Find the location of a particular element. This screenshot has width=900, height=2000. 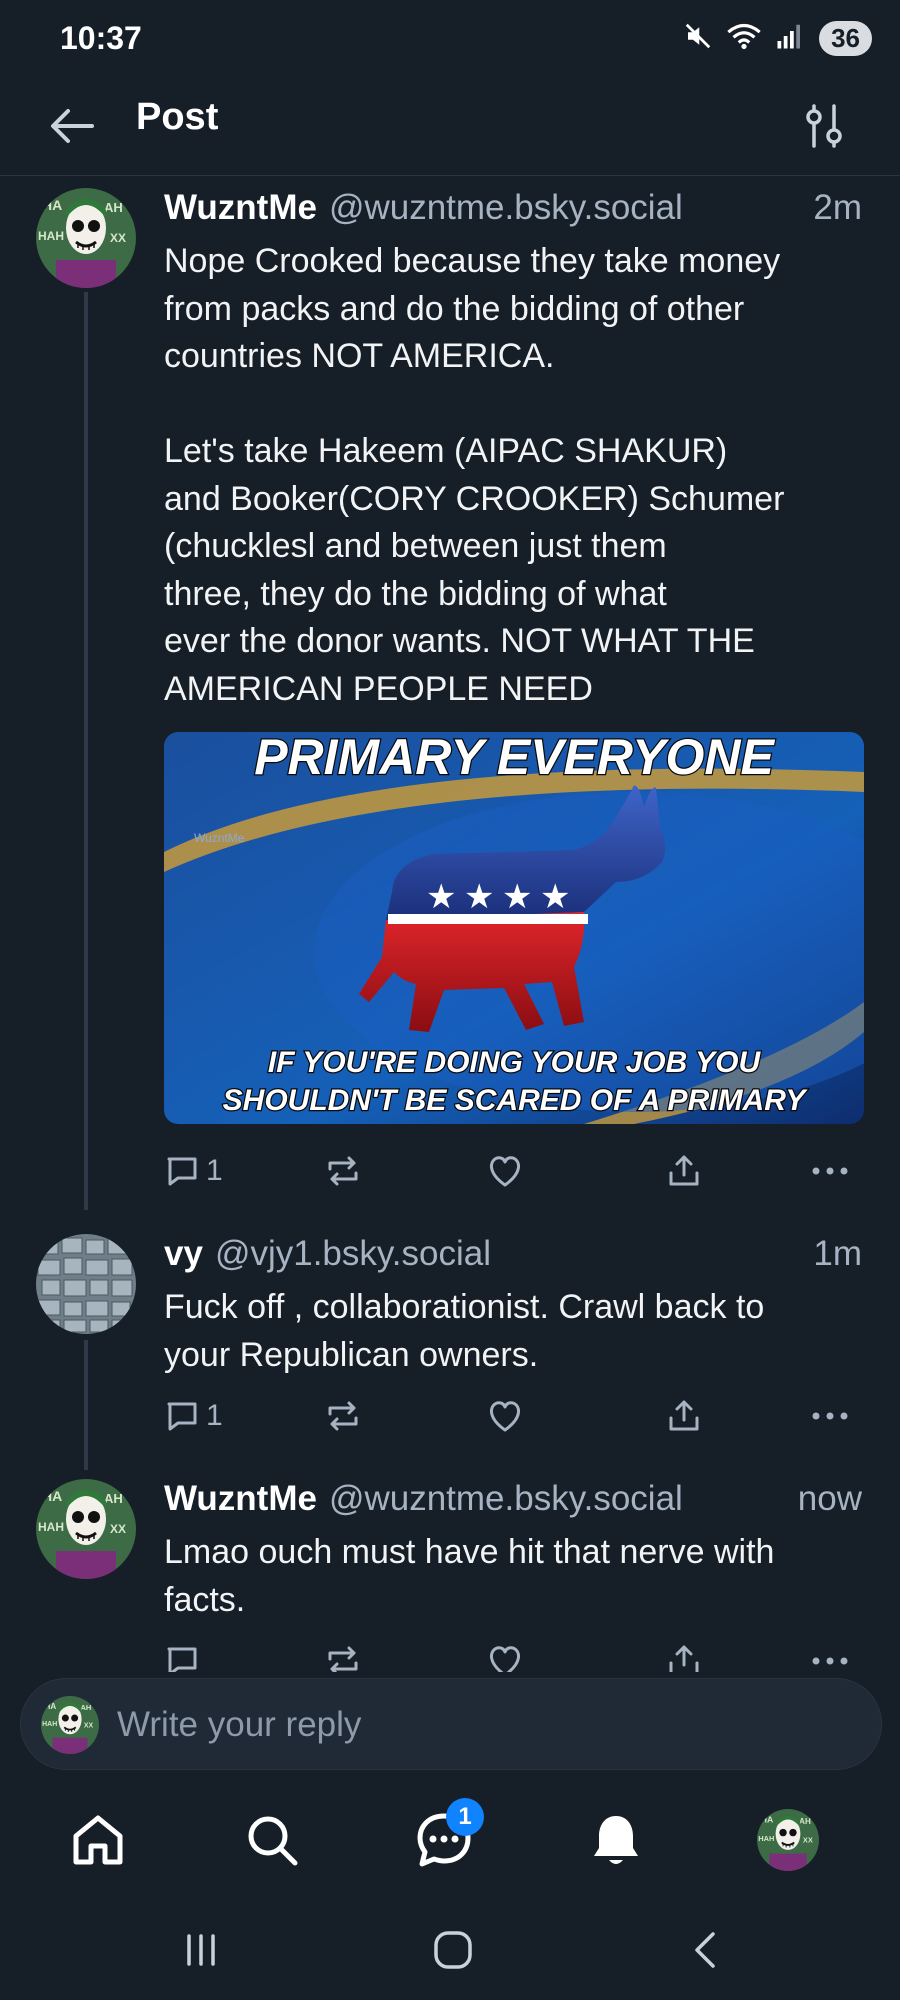

system-back-button is located at coordinates (705, 1950).